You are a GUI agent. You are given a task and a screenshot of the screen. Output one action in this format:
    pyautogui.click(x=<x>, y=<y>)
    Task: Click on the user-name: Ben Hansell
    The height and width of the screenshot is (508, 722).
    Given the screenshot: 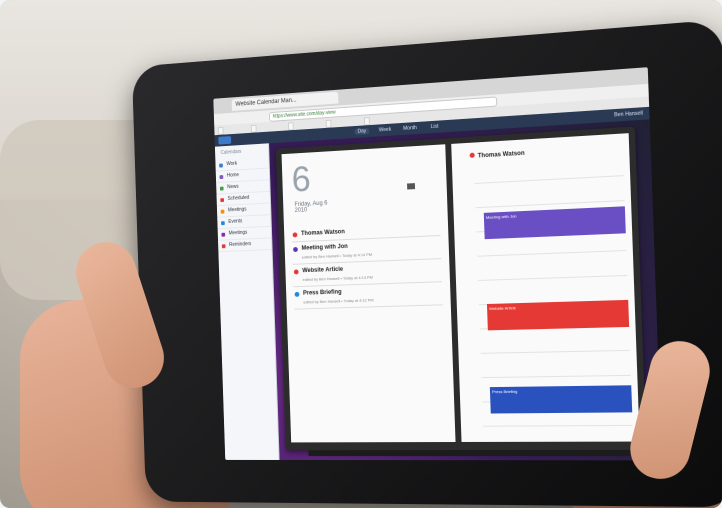 What is the action you would take?
    pyautogui.click(x=628, y=114)
    